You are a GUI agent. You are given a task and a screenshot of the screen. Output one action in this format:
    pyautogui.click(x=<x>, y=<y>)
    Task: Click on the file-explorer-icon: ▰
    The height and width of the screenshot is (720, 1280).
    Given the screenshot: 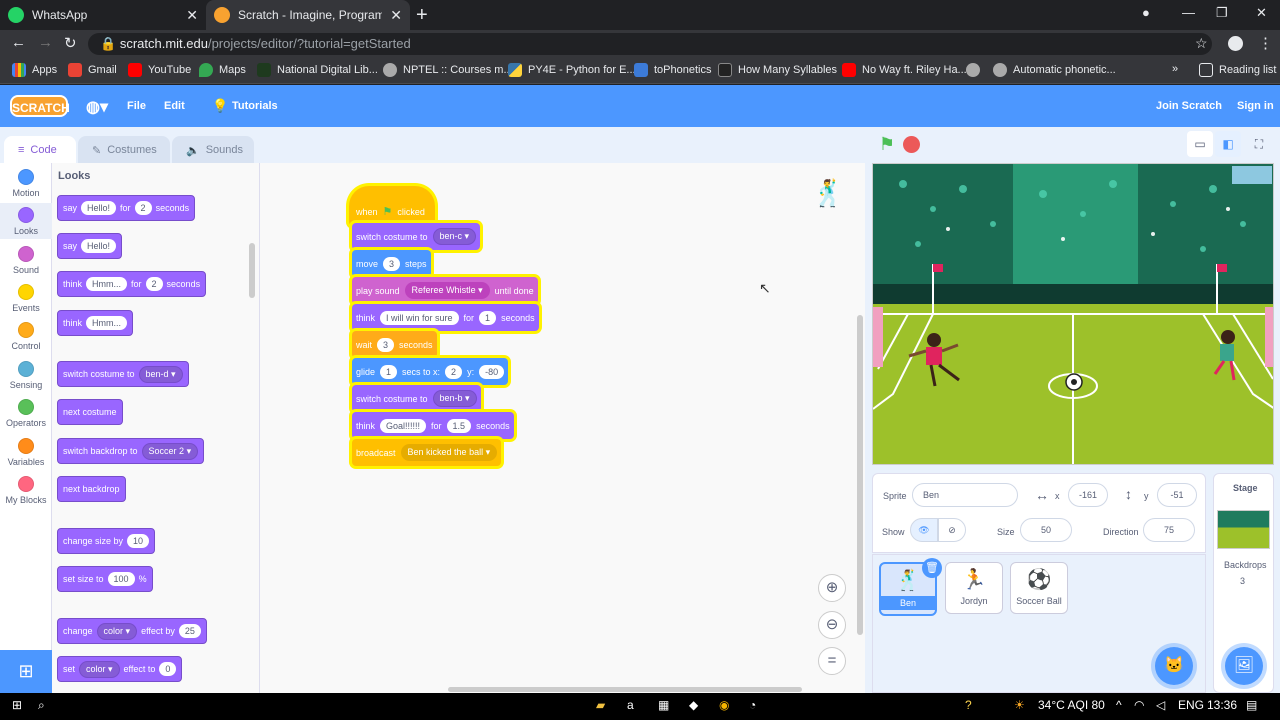 What is the action you would take?
    pyautogui.click(x=600, y=705)
    